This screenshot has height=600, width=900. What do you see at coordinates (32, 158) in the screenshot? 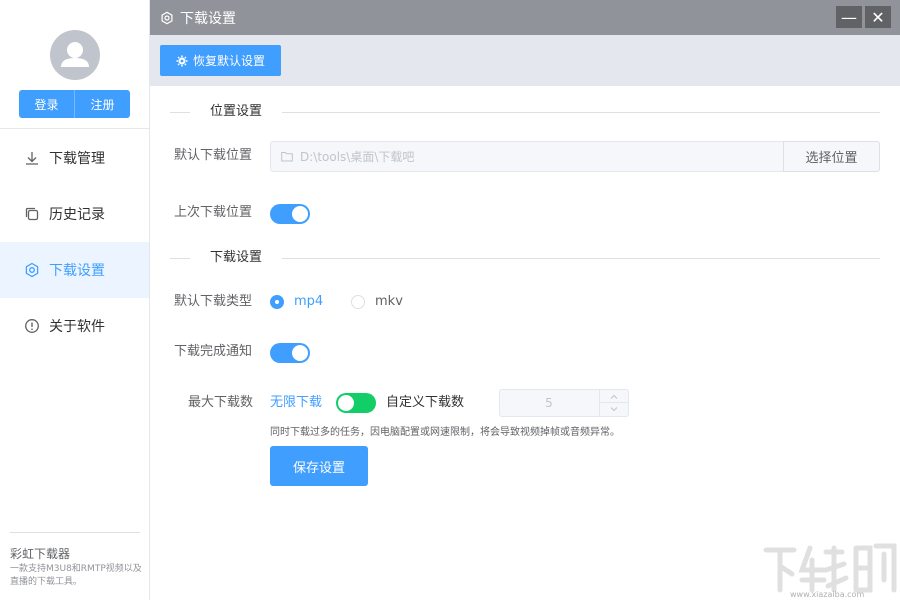
I see `download-icon` at bounding box center [32, 158].